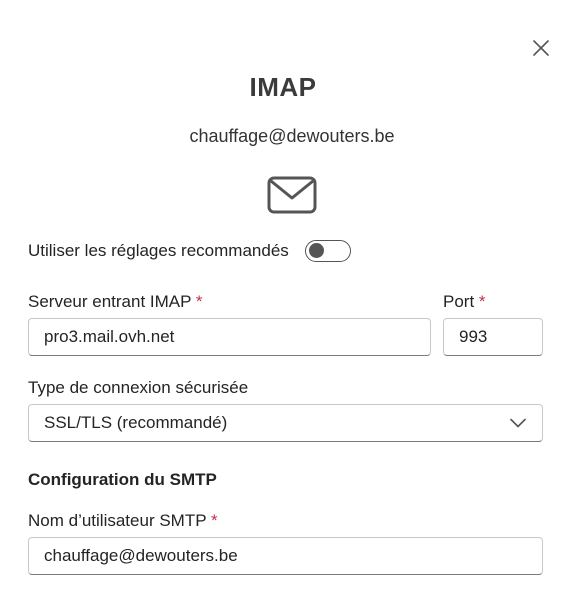  Describe the element at coordinates (493, 337) in the screenshot. I see `port-input: 993` at that location.